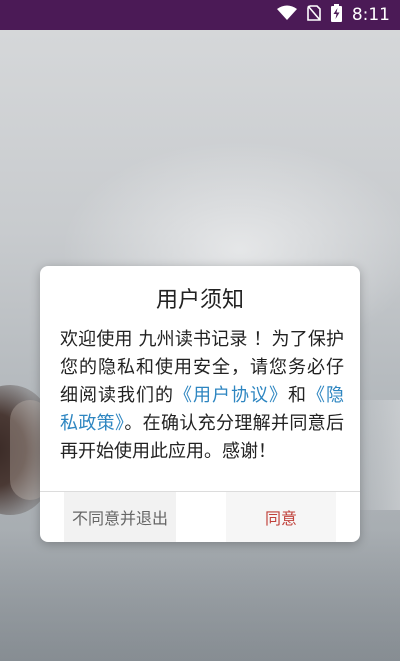 This screenshot has height=661, width=400. I want to click on no-sim-icon, so click(314, 15).